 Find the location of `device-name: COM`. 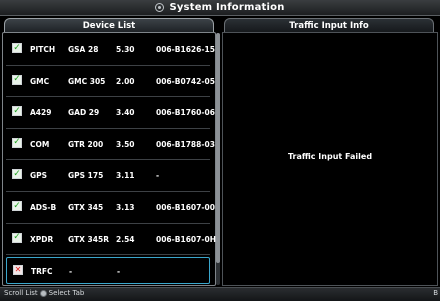

device-name: COM is located at coordinates (40, 144).